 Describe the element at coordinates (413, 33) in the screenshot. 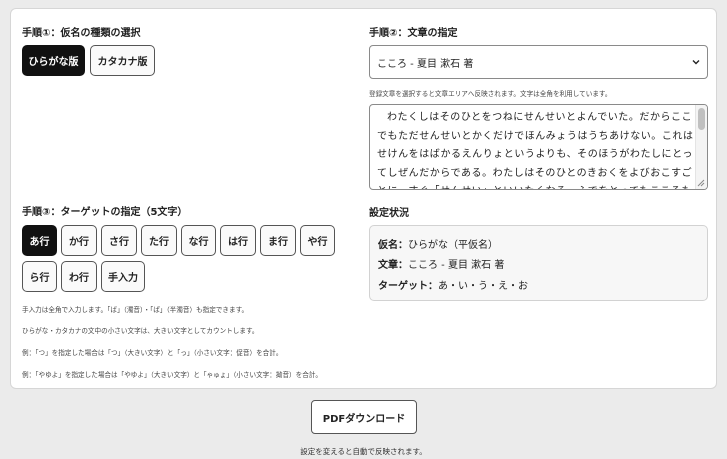

I see `step2-title: 手順②：文章の指定` at that location.